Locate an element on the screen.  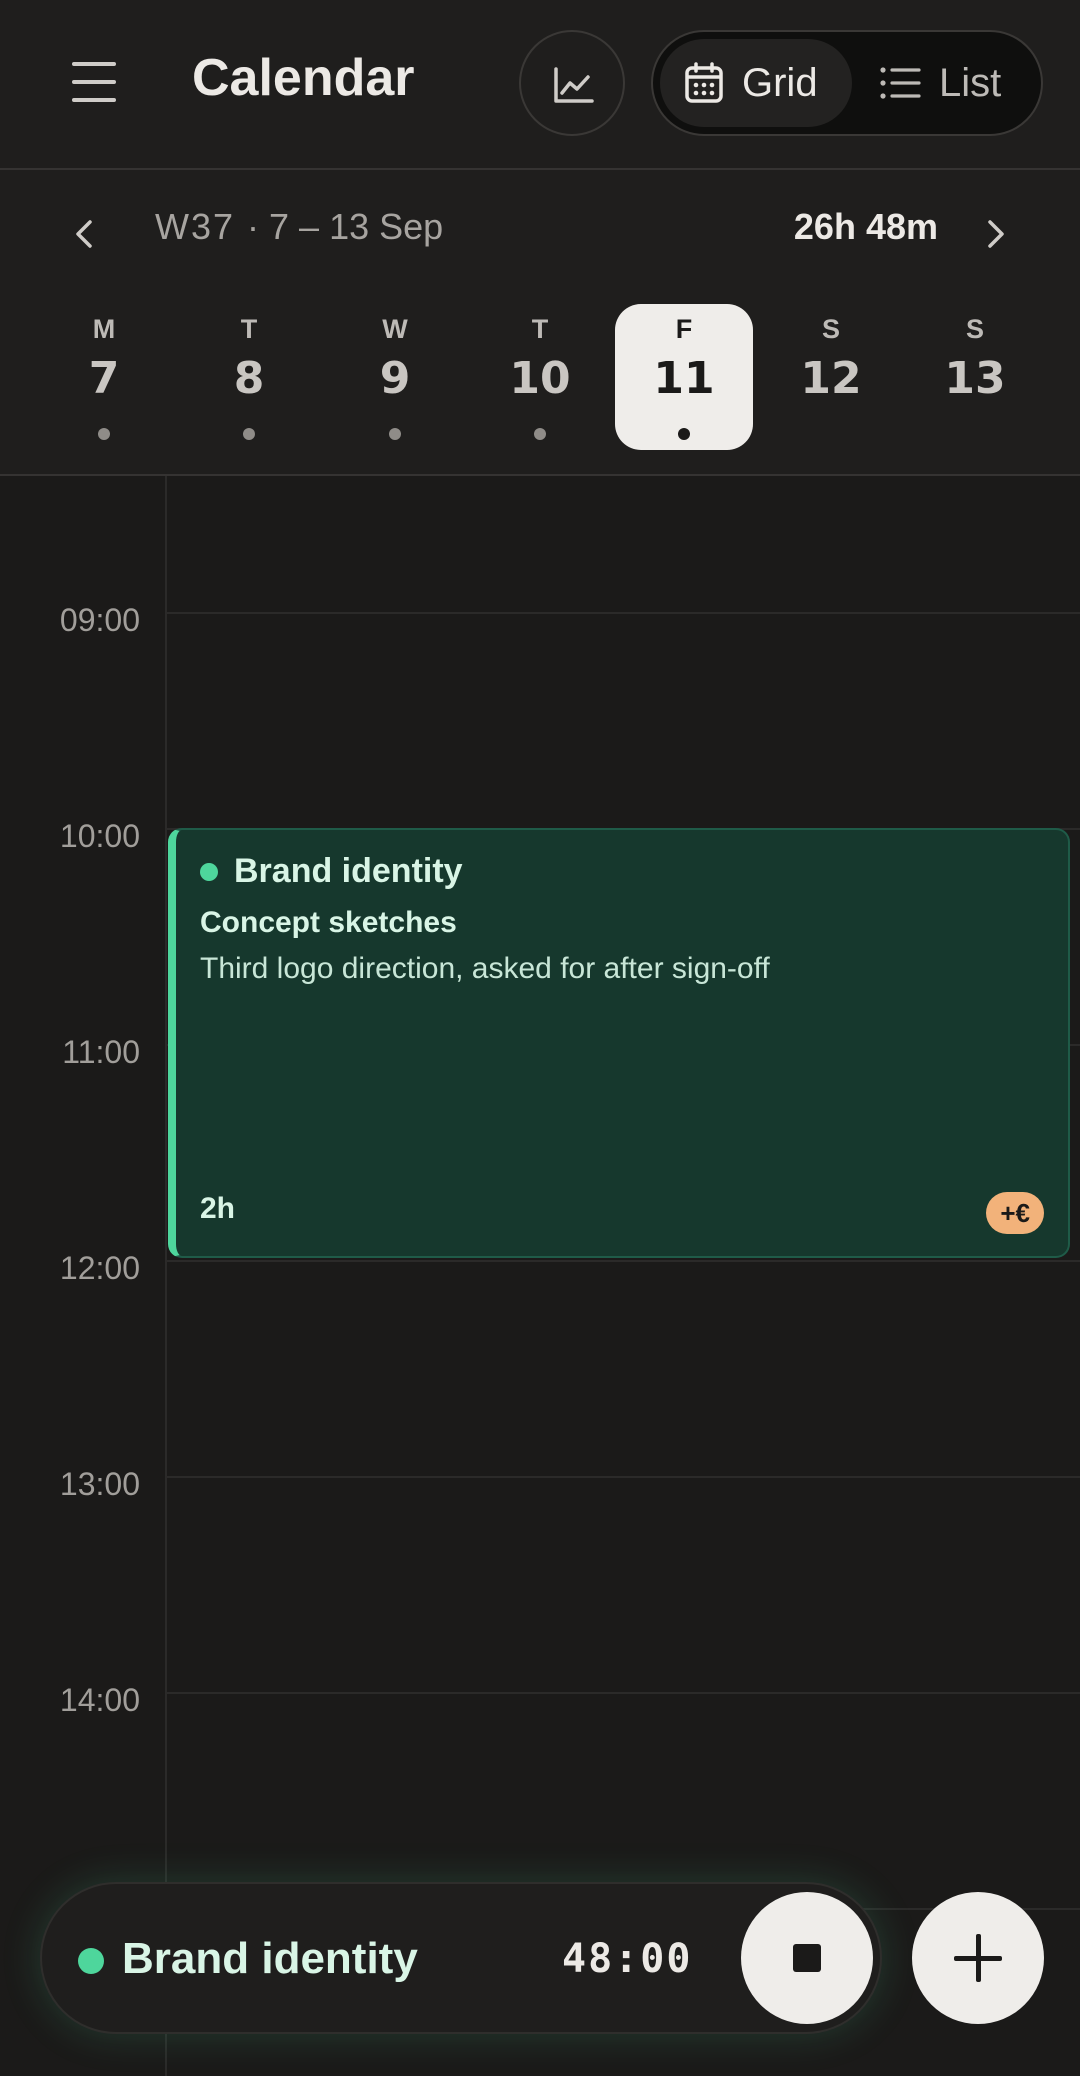
day-number: 13 is located at coordinates (975, 378).